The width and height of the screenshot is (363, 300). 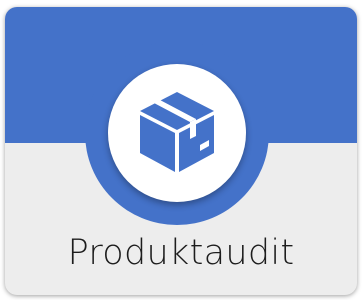 I want to click on package-box-icon, so click(x=177, y=132).